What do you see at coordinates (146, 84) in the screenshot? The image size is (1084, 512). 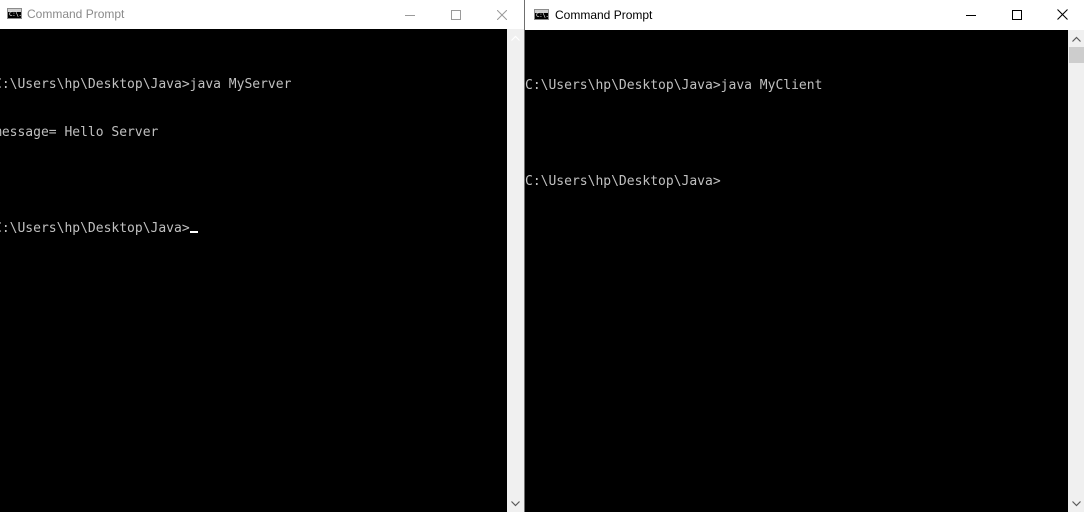 I see `console-line: C:\Users\hp\Desktop\Java>java MyServer` at bounding box center [146, 84].